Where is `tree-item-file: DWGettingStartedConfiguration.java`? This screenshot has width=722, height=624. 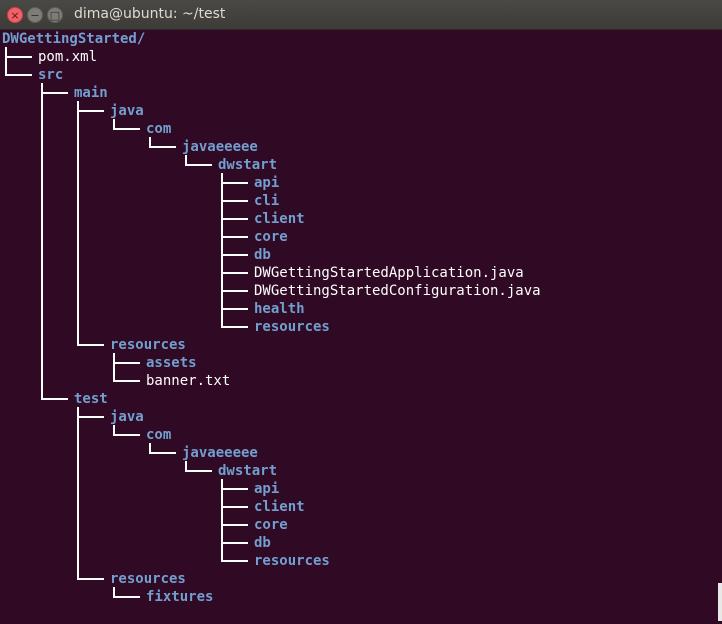
tree-item-file: DWGettingStartedConfiguration.java is located at coordinates (397, 291).